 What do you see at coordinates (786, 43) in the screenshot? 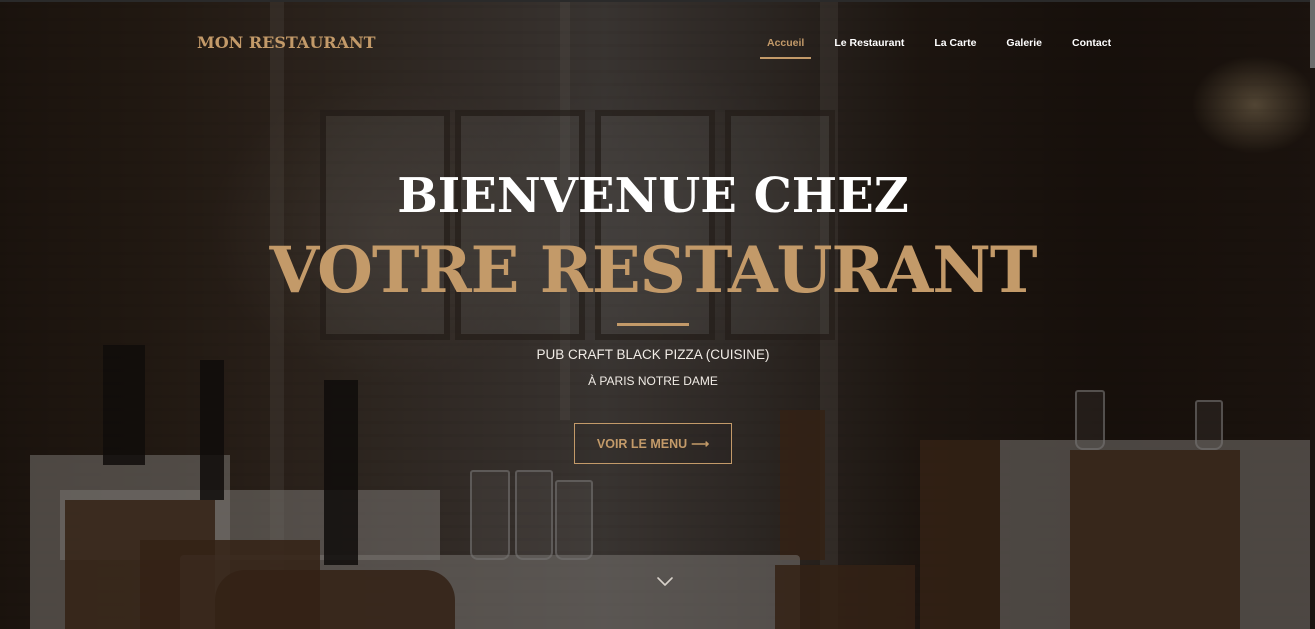
I see `nav-item-label: Accueil` at bounding box center [786, 43].